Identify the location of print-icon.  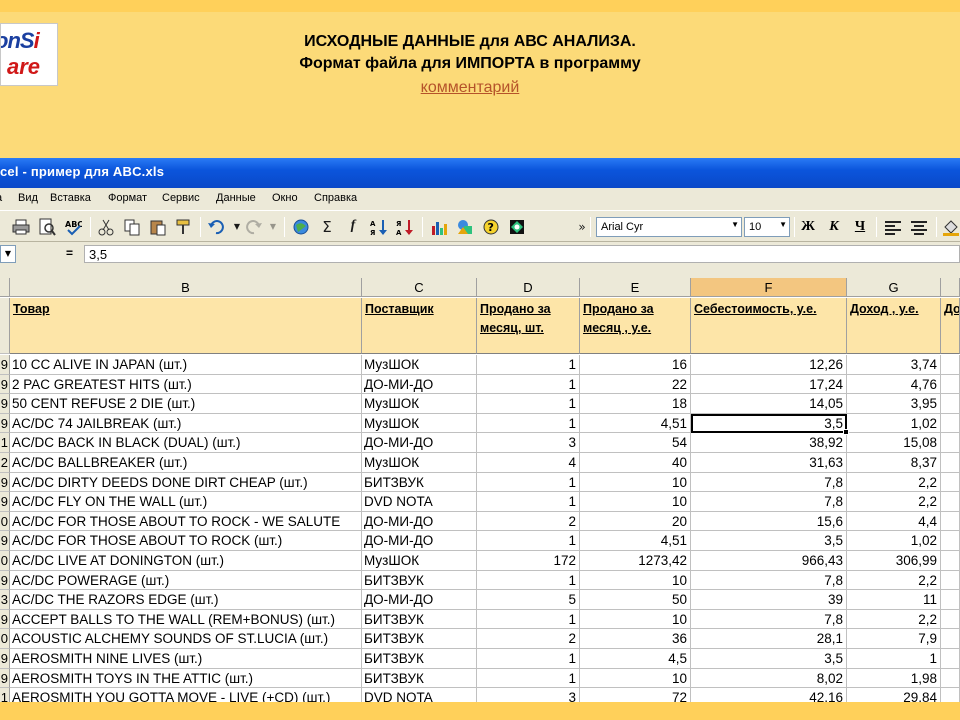
(21, 227).